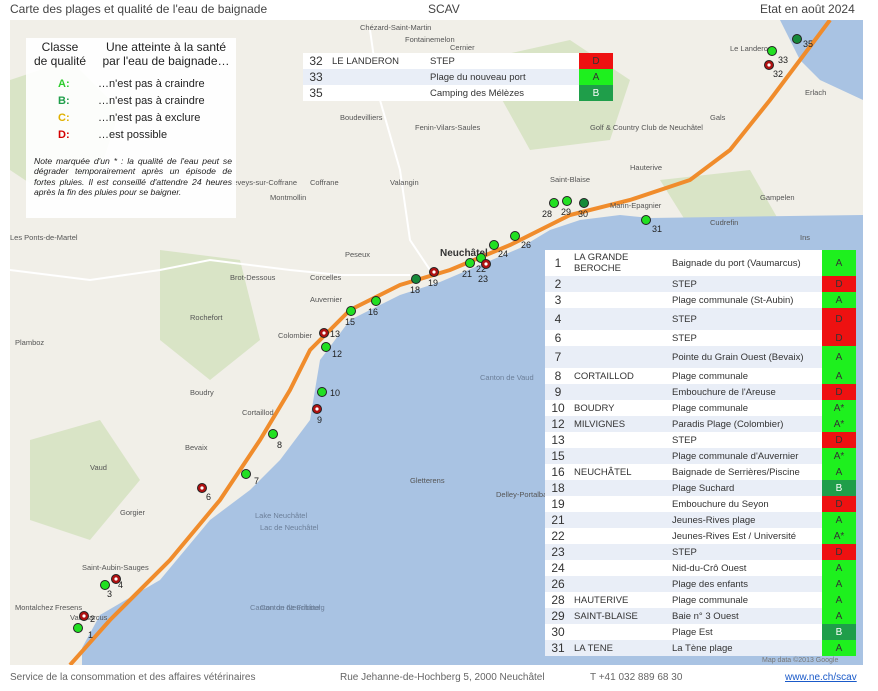  Describe the element at coordinates (448, 127) in the screenshot. I see `place-label: Fenin-Vilars-Saules` at that location.